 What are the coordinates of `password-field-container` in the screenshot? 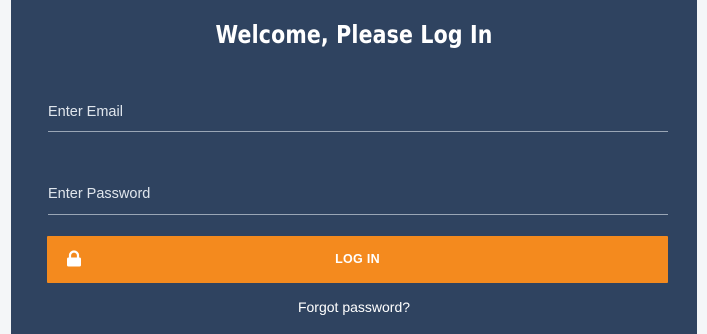 It's located at (358, 198).